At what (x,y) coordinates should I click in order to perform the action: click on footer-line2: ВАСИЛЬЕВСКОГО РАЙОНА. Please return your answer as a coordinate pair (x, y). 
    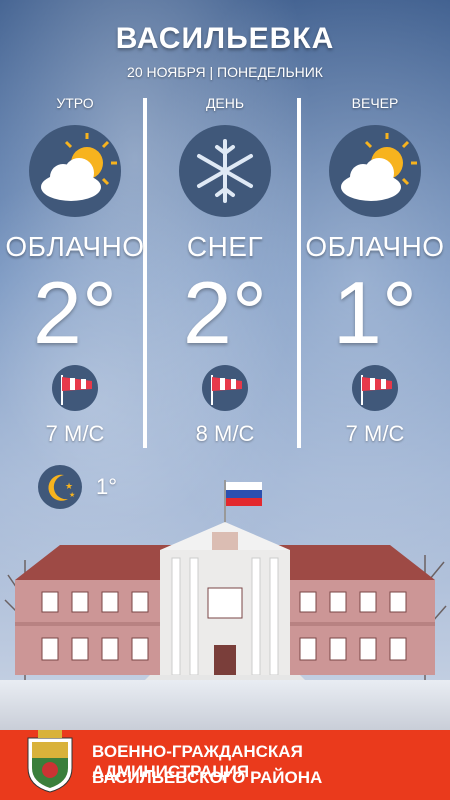
    Looking at the image, I should click on (207, 777).